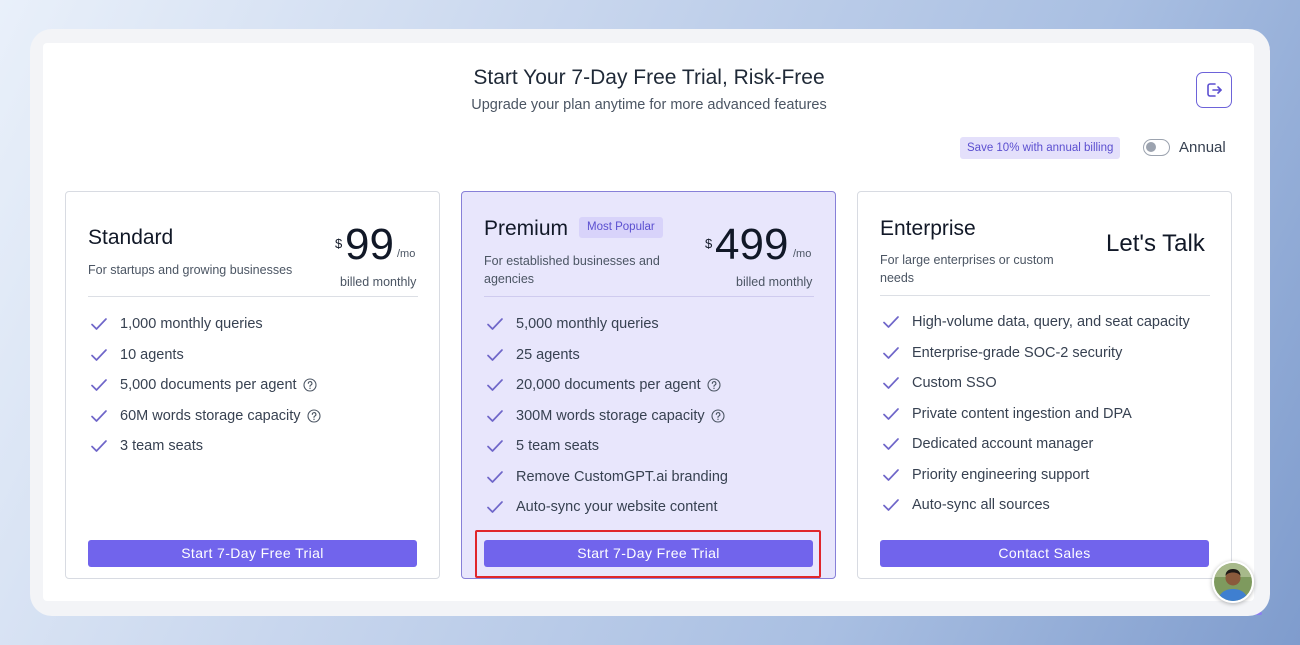 This screenshot has height=645, width=1300. Describe the element at coordinates (1040, 148) in the screenshot. I see `annual-savings-badge: Save 10% with annual billing` at that location.